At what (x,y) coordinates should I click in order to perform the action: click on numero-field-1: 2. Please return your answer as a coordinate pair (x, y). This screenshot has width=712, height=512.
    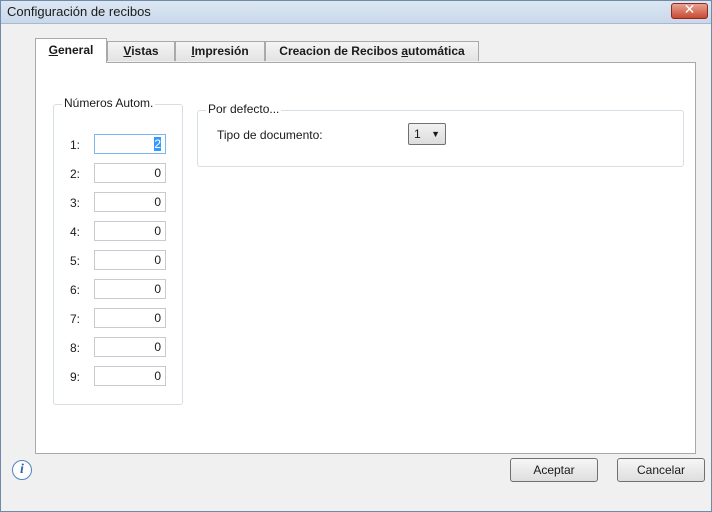
    Looking at the image, I should click on (130, 144).